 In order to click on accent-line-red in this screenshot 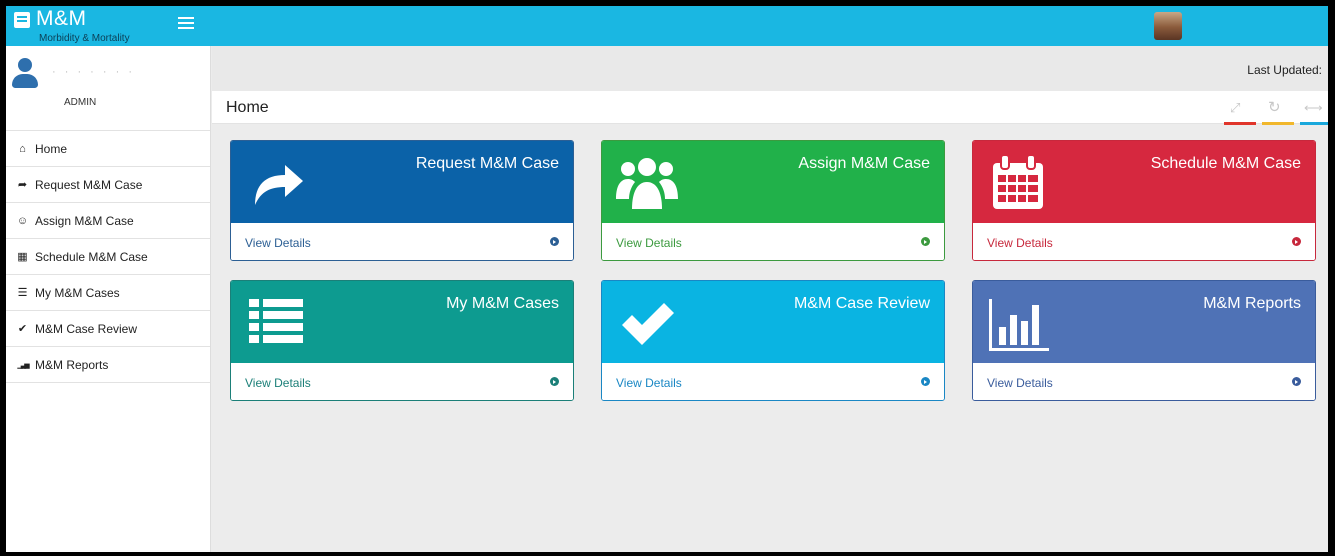, I will do `click(1240, 123)`.